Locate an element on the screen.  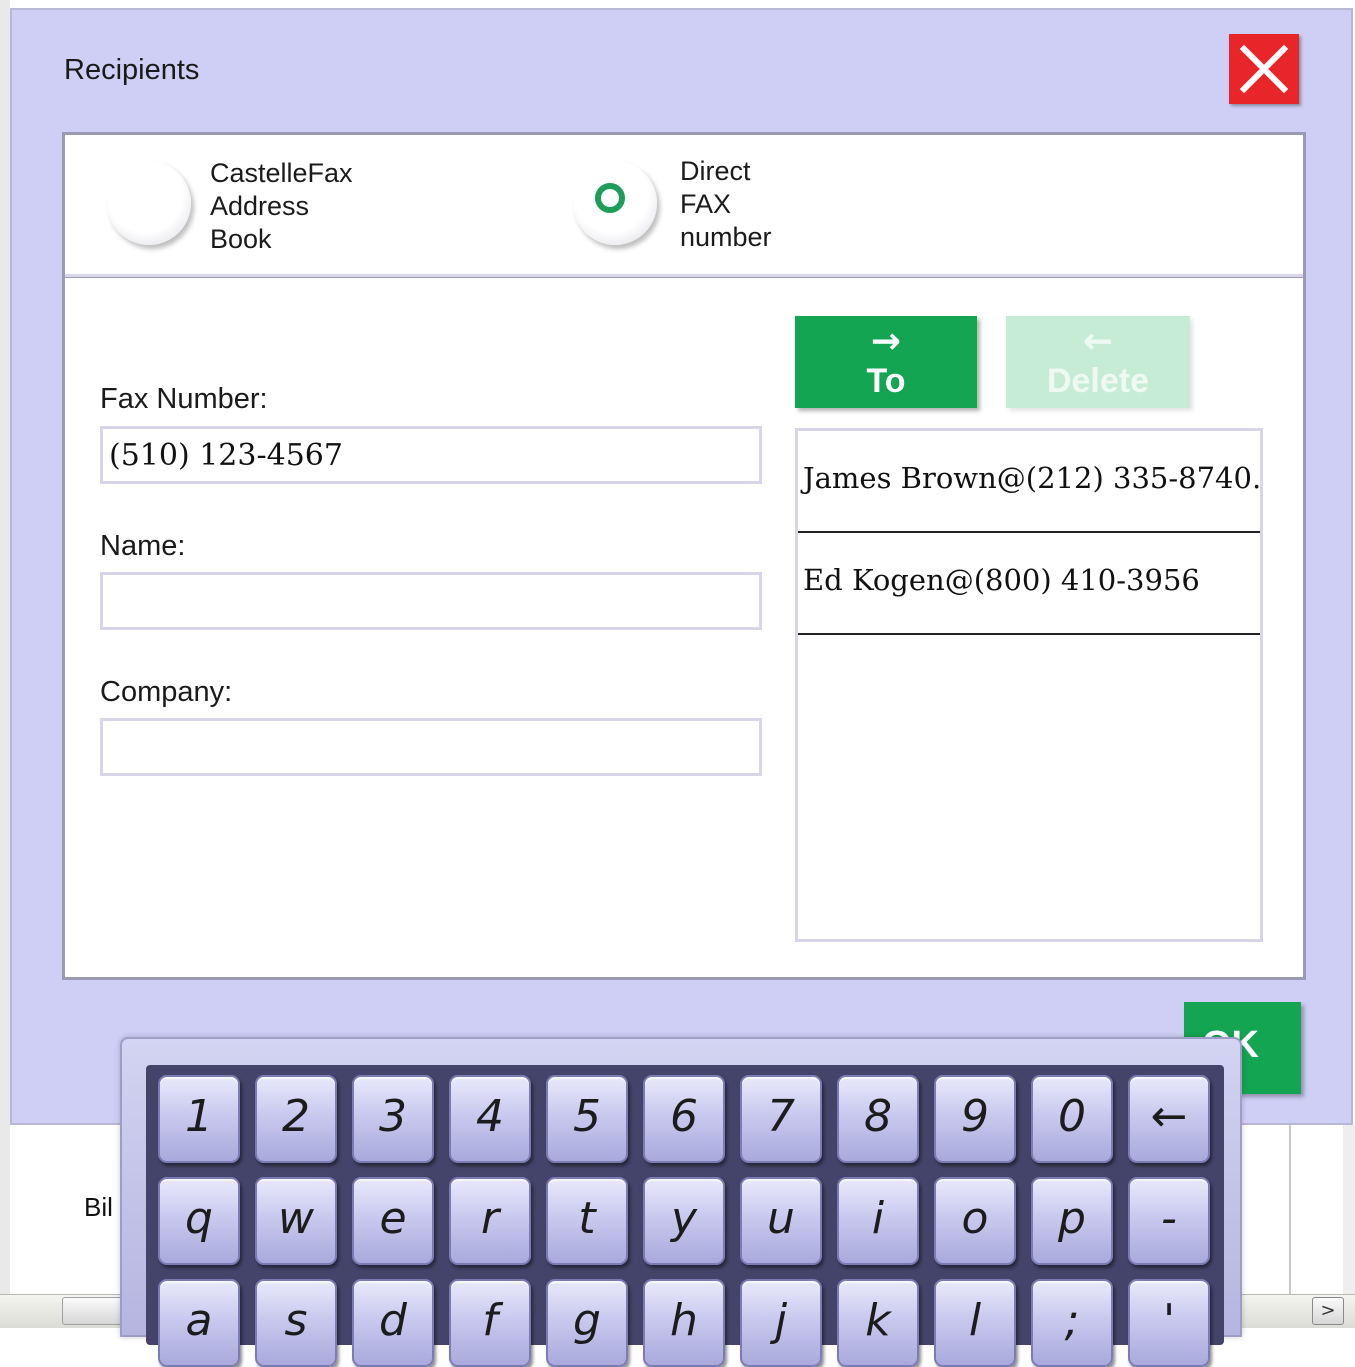
key: h is located at coordinates (684, 1323).